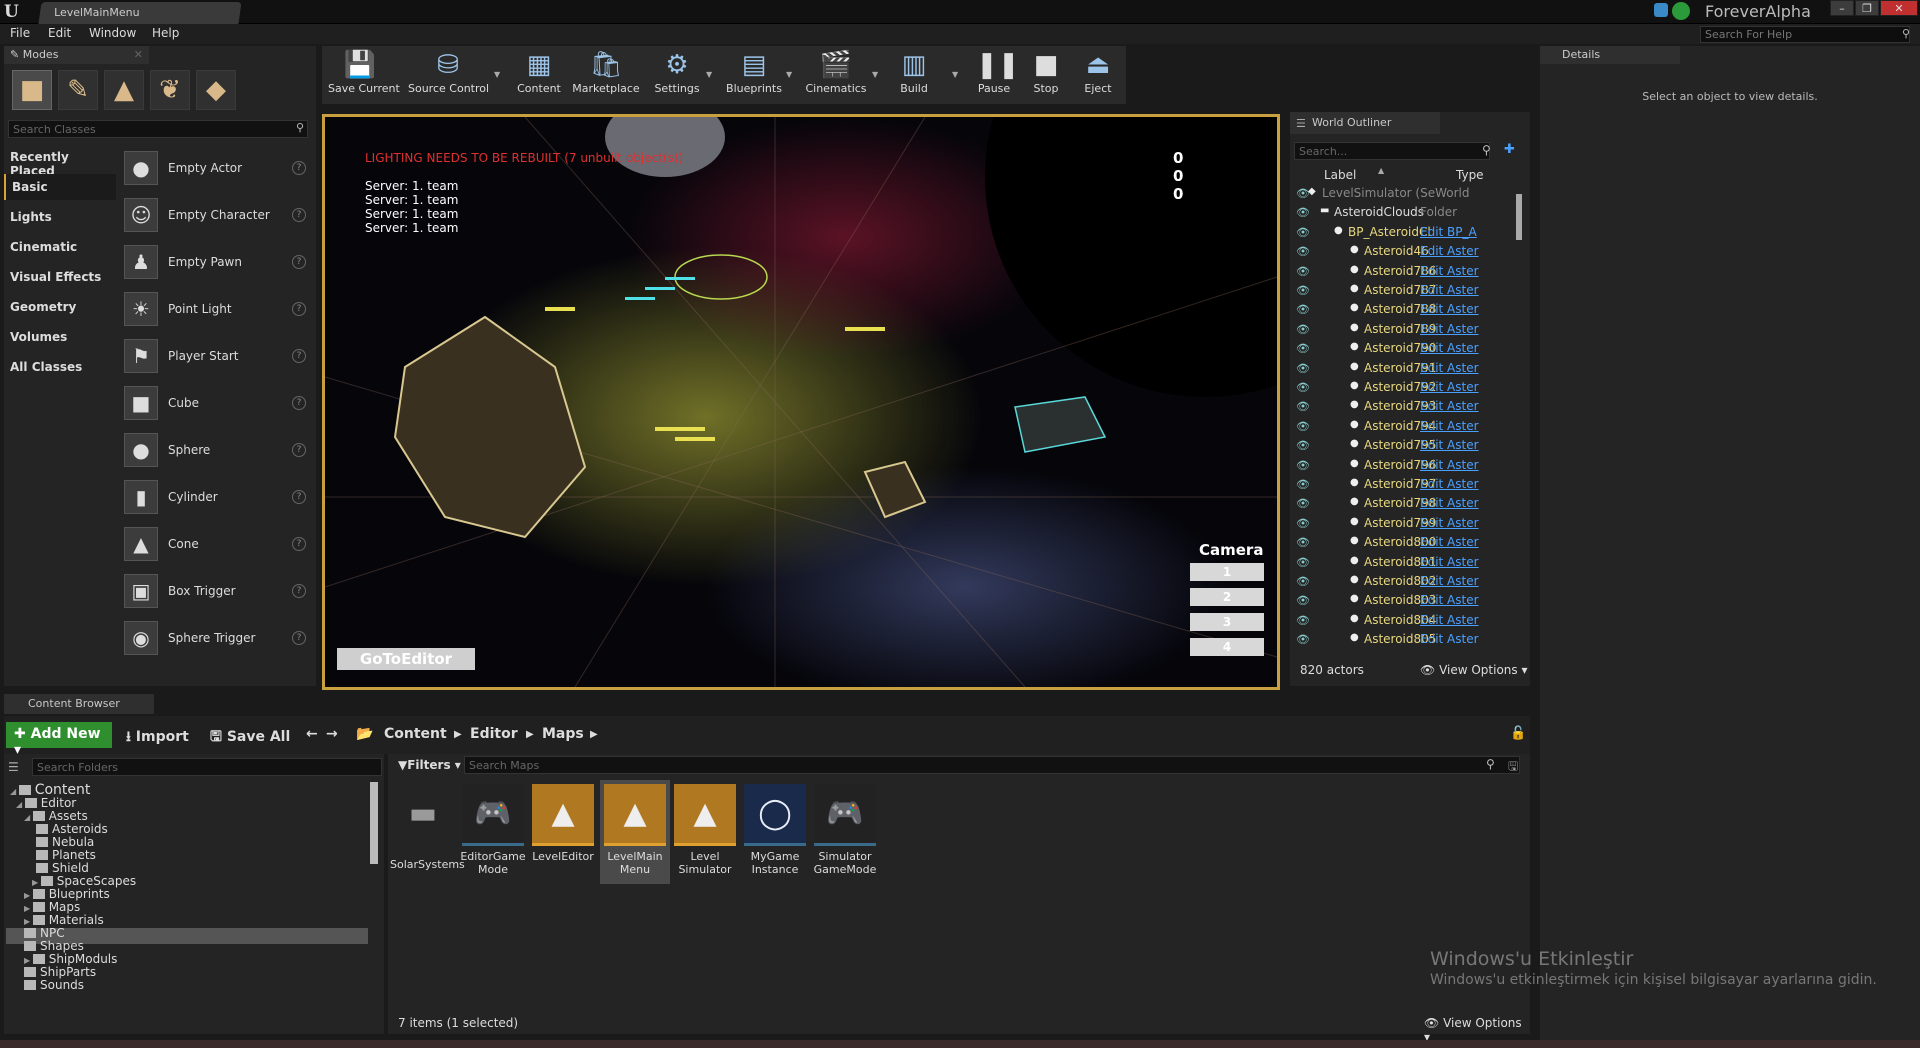 The width and height of the screenshot is (1920, 1048). I want to click on asset-editor-game-mode: 🎮 EditorGame Mode, so click(493, 830).